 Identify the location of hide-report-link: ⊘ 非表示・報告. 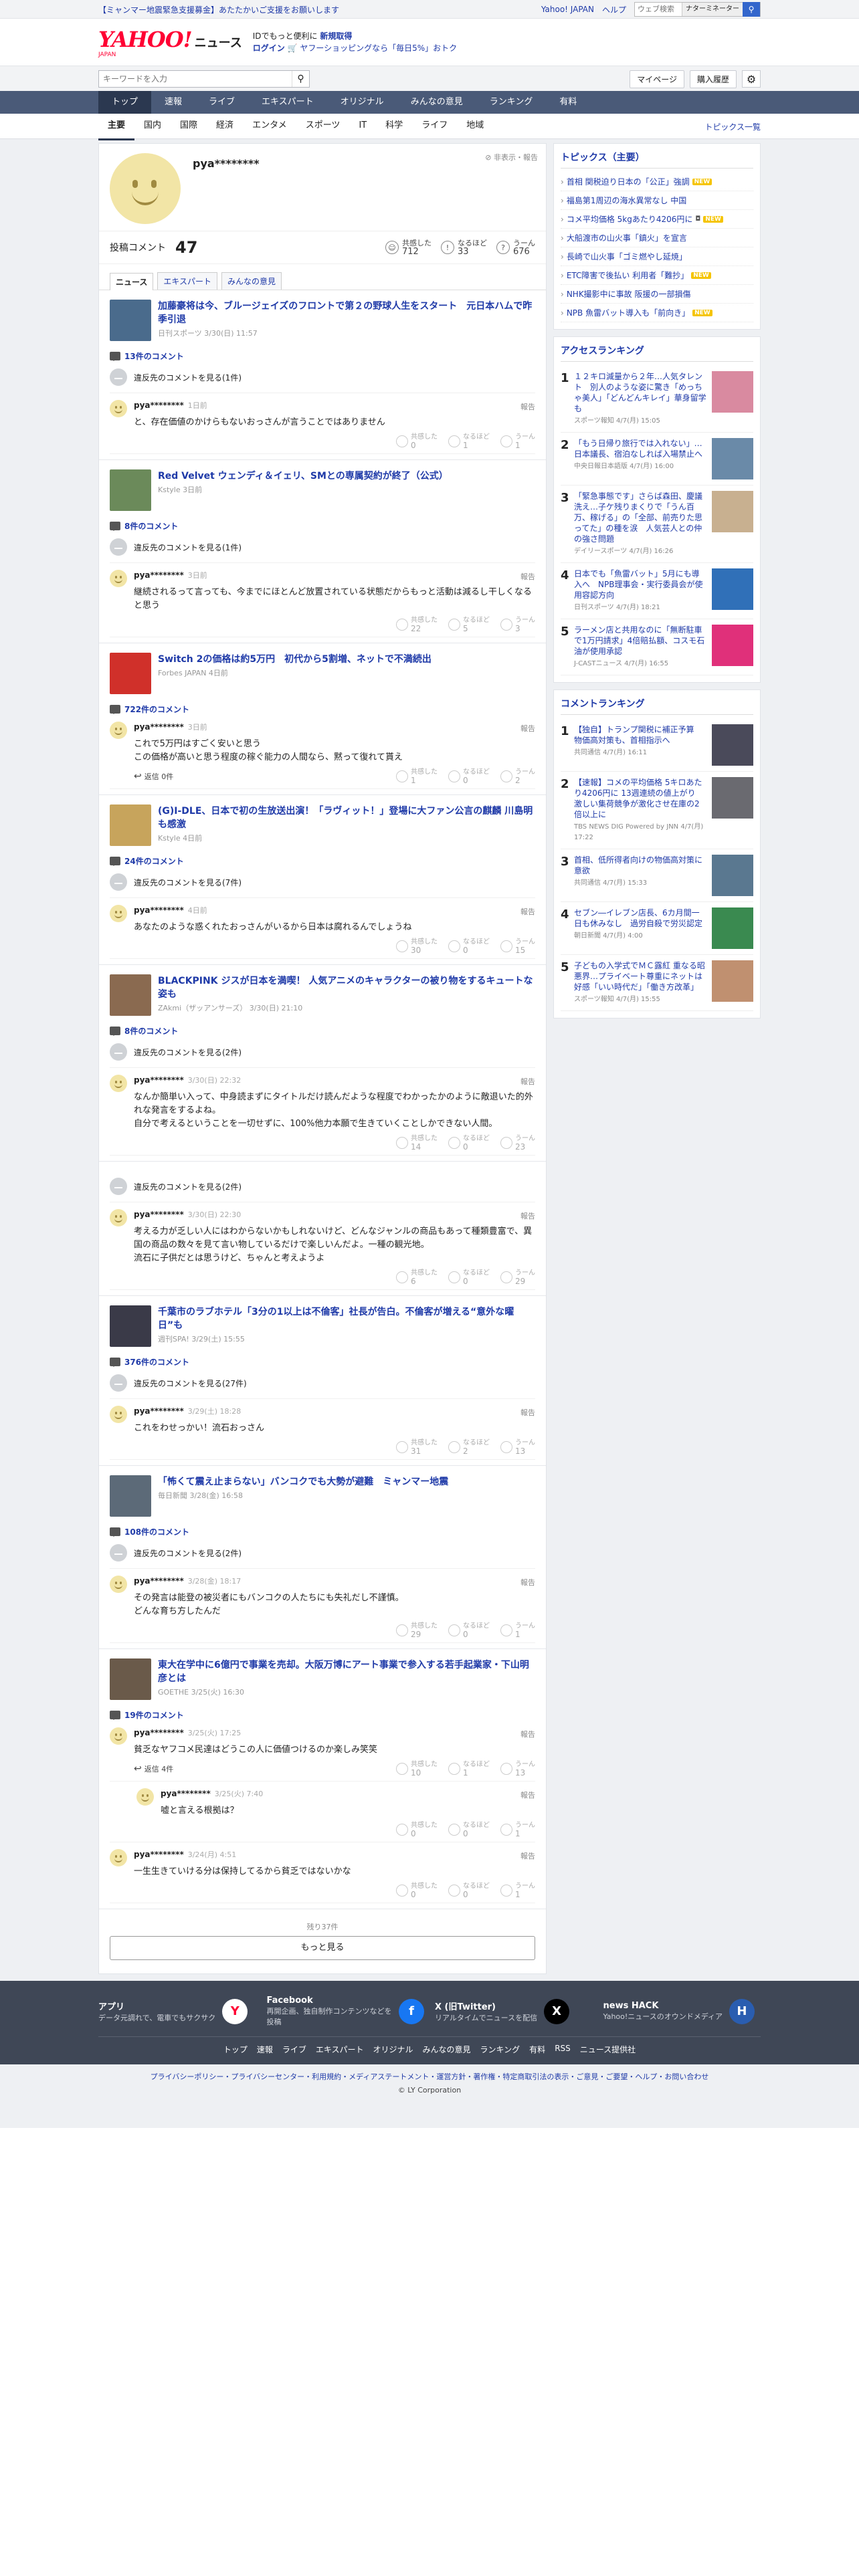
(511, 157).